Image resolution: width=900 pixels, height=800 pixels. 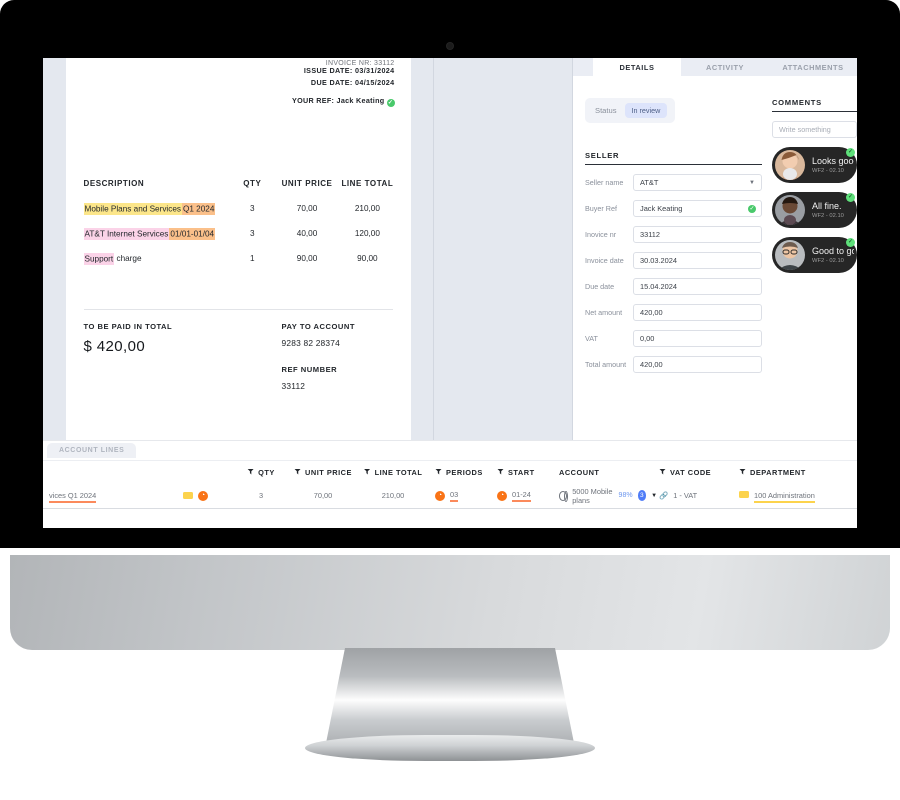 What do you see at coordinates (307, 233) in the screenshot?
I see `line-unit-price: 40,00` at bounding box center [307, 233].